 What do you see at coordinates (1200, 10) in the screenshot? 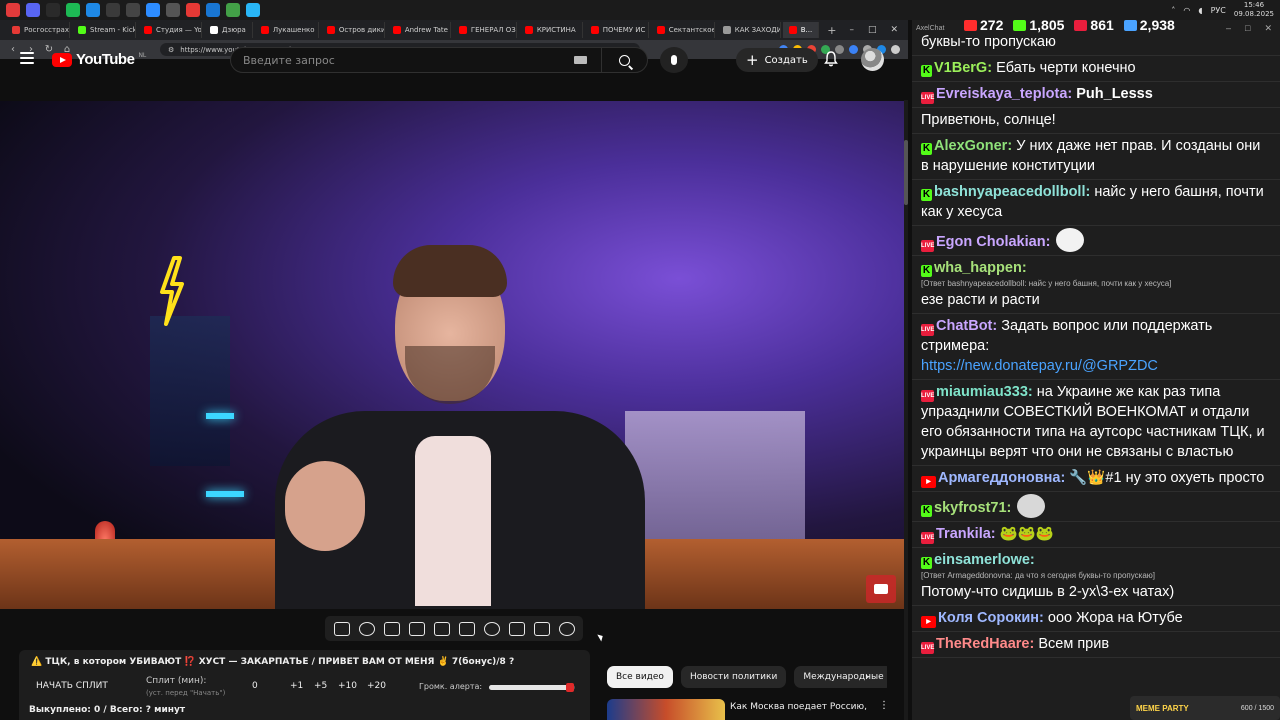
I see `volume-icon: ◖` at bounding box center [1200, 10].